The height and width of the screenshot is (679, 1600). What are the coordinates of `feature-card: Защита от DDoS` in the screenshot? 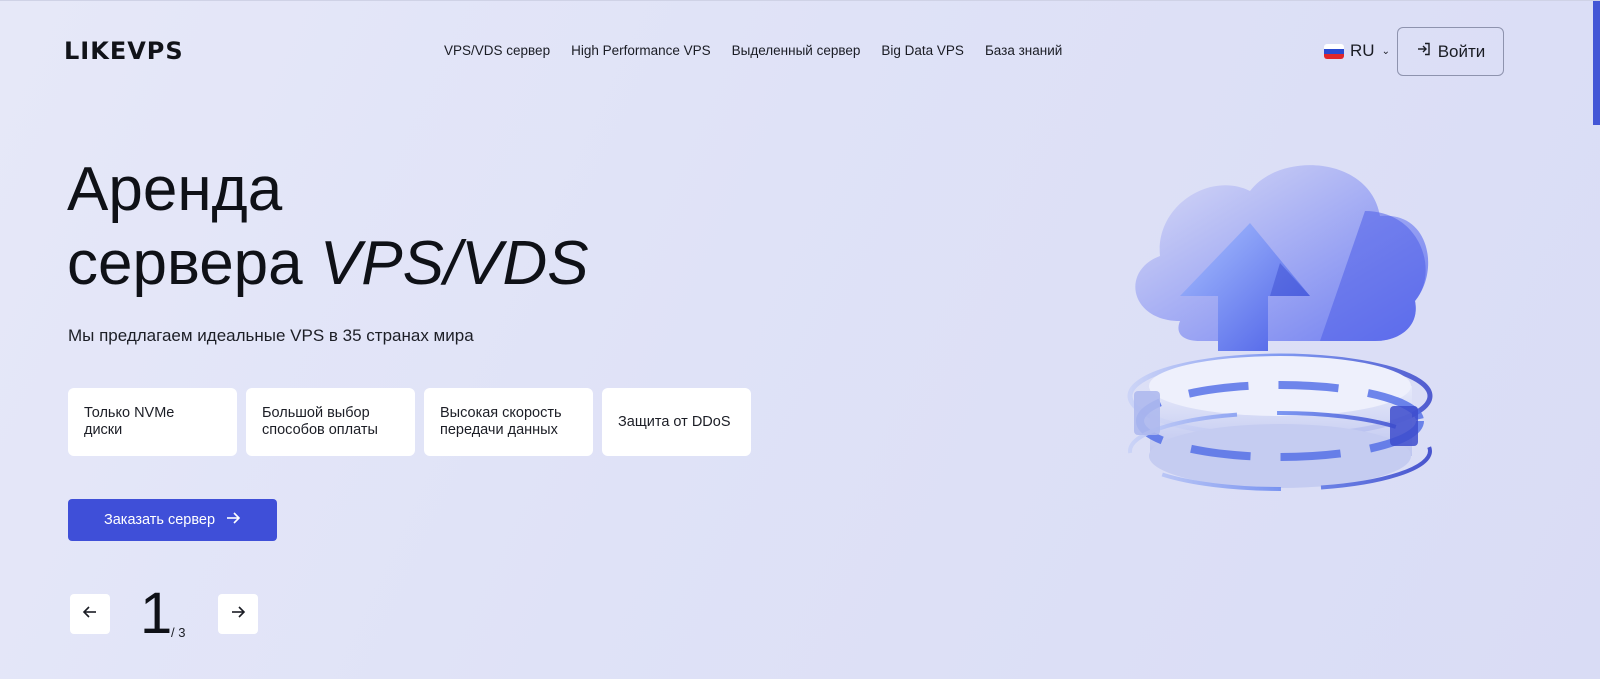 It's located at (676, 422).